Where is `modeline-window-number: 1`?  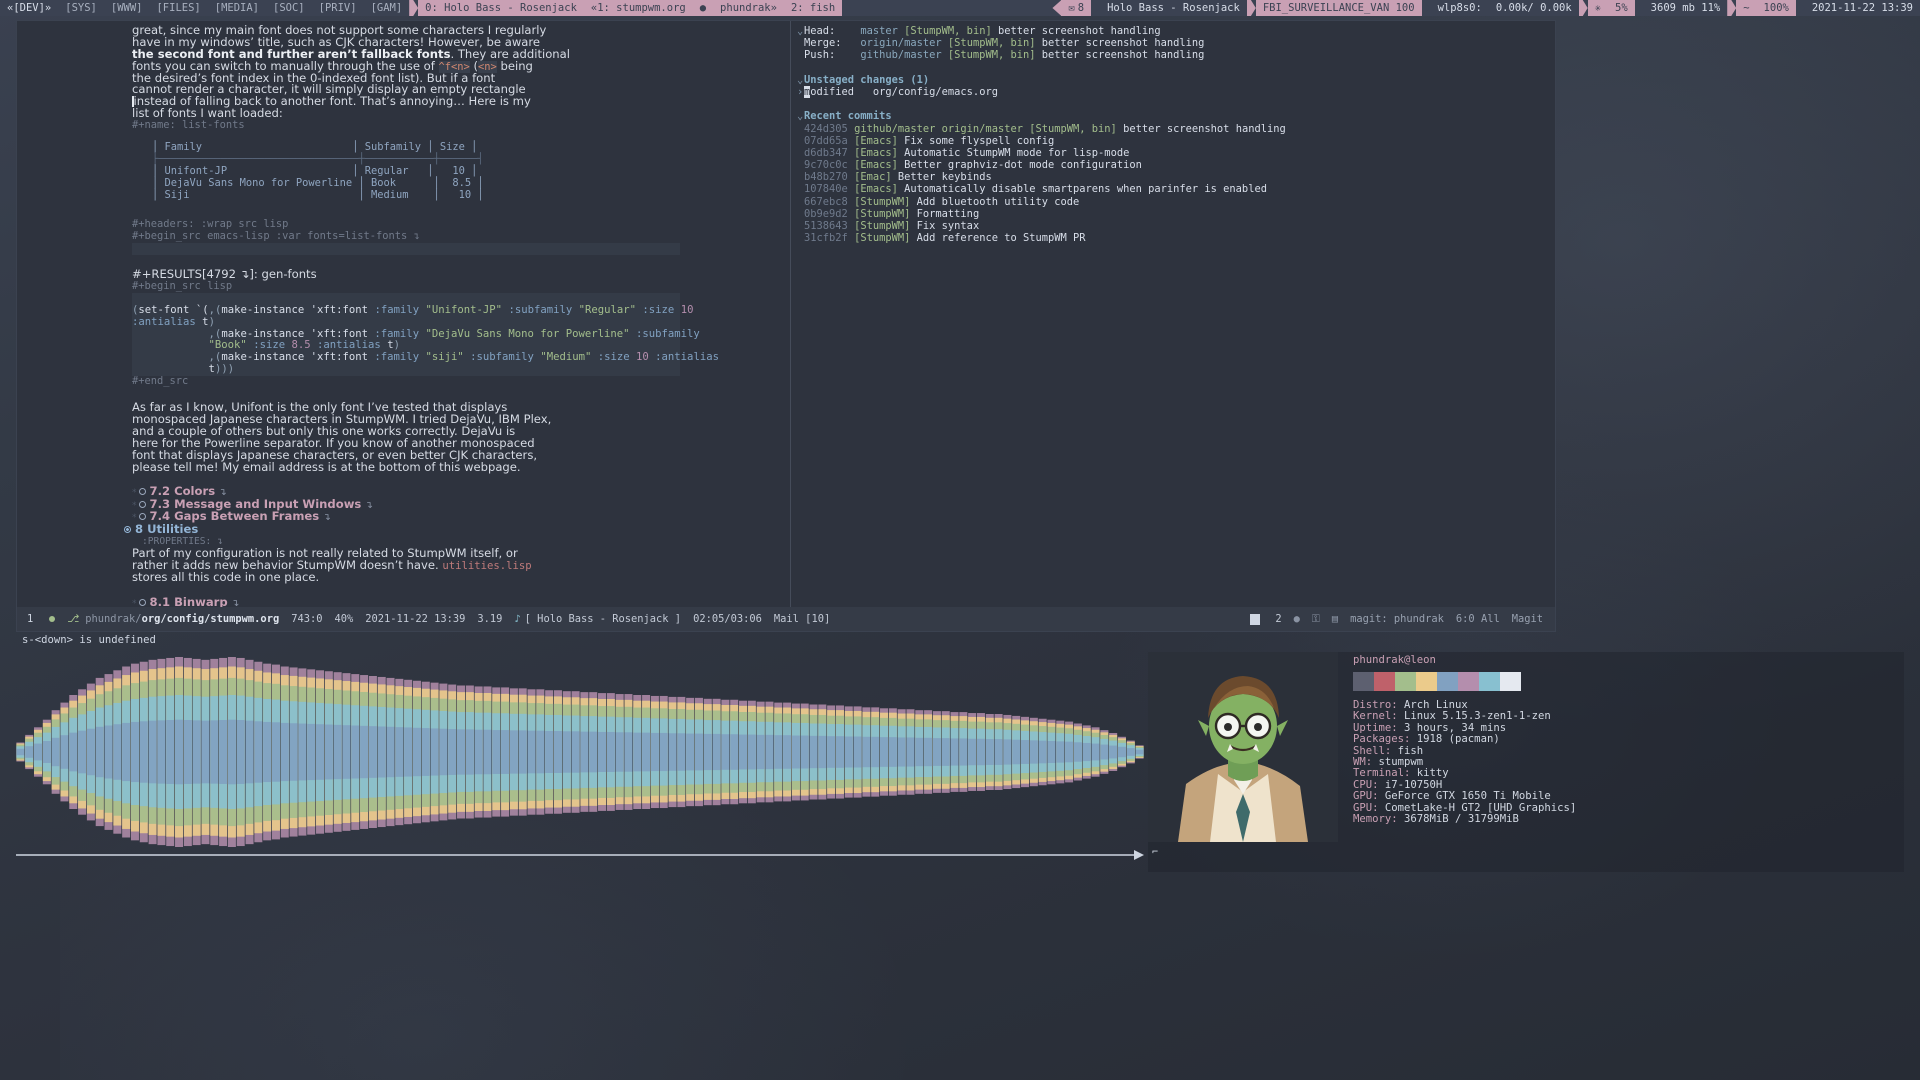 modeline-window-number: 1 is located at coordinates (30, 619).